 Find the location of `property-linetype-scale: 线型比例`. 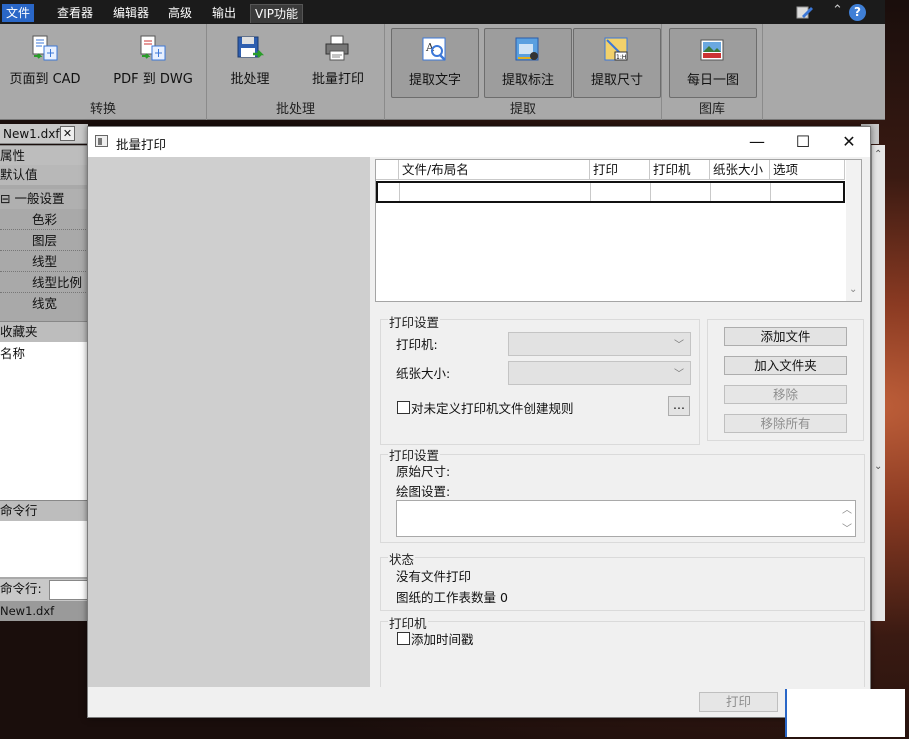

property-linetype-scale: 线型比例 is located at coordinates (44, 283).